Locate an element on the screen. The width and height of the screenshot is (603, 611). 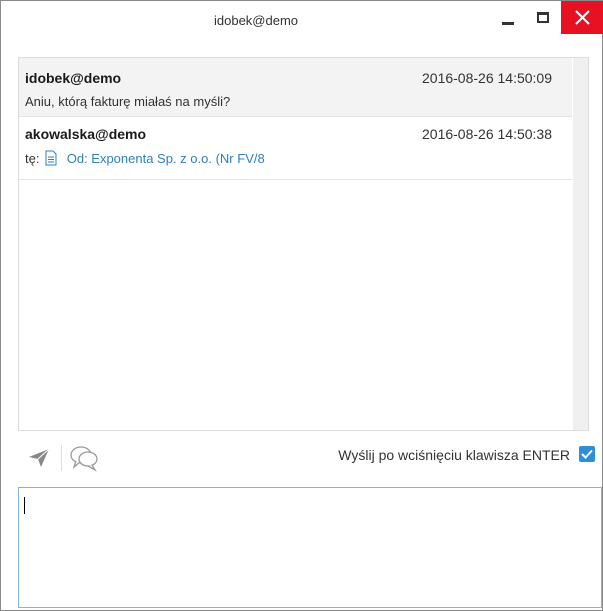
window-title: idobek@demo is located at coordinates (256, 20).